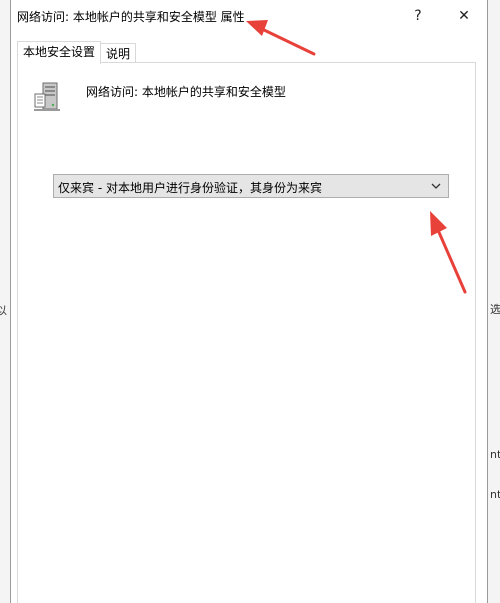 Image resolution: width=500 pixels, height=603 pixels. What do you see at coordinates (5, 301) in the screenshot?
I see `background-window-left: 以` at bounding box center [5, 301].